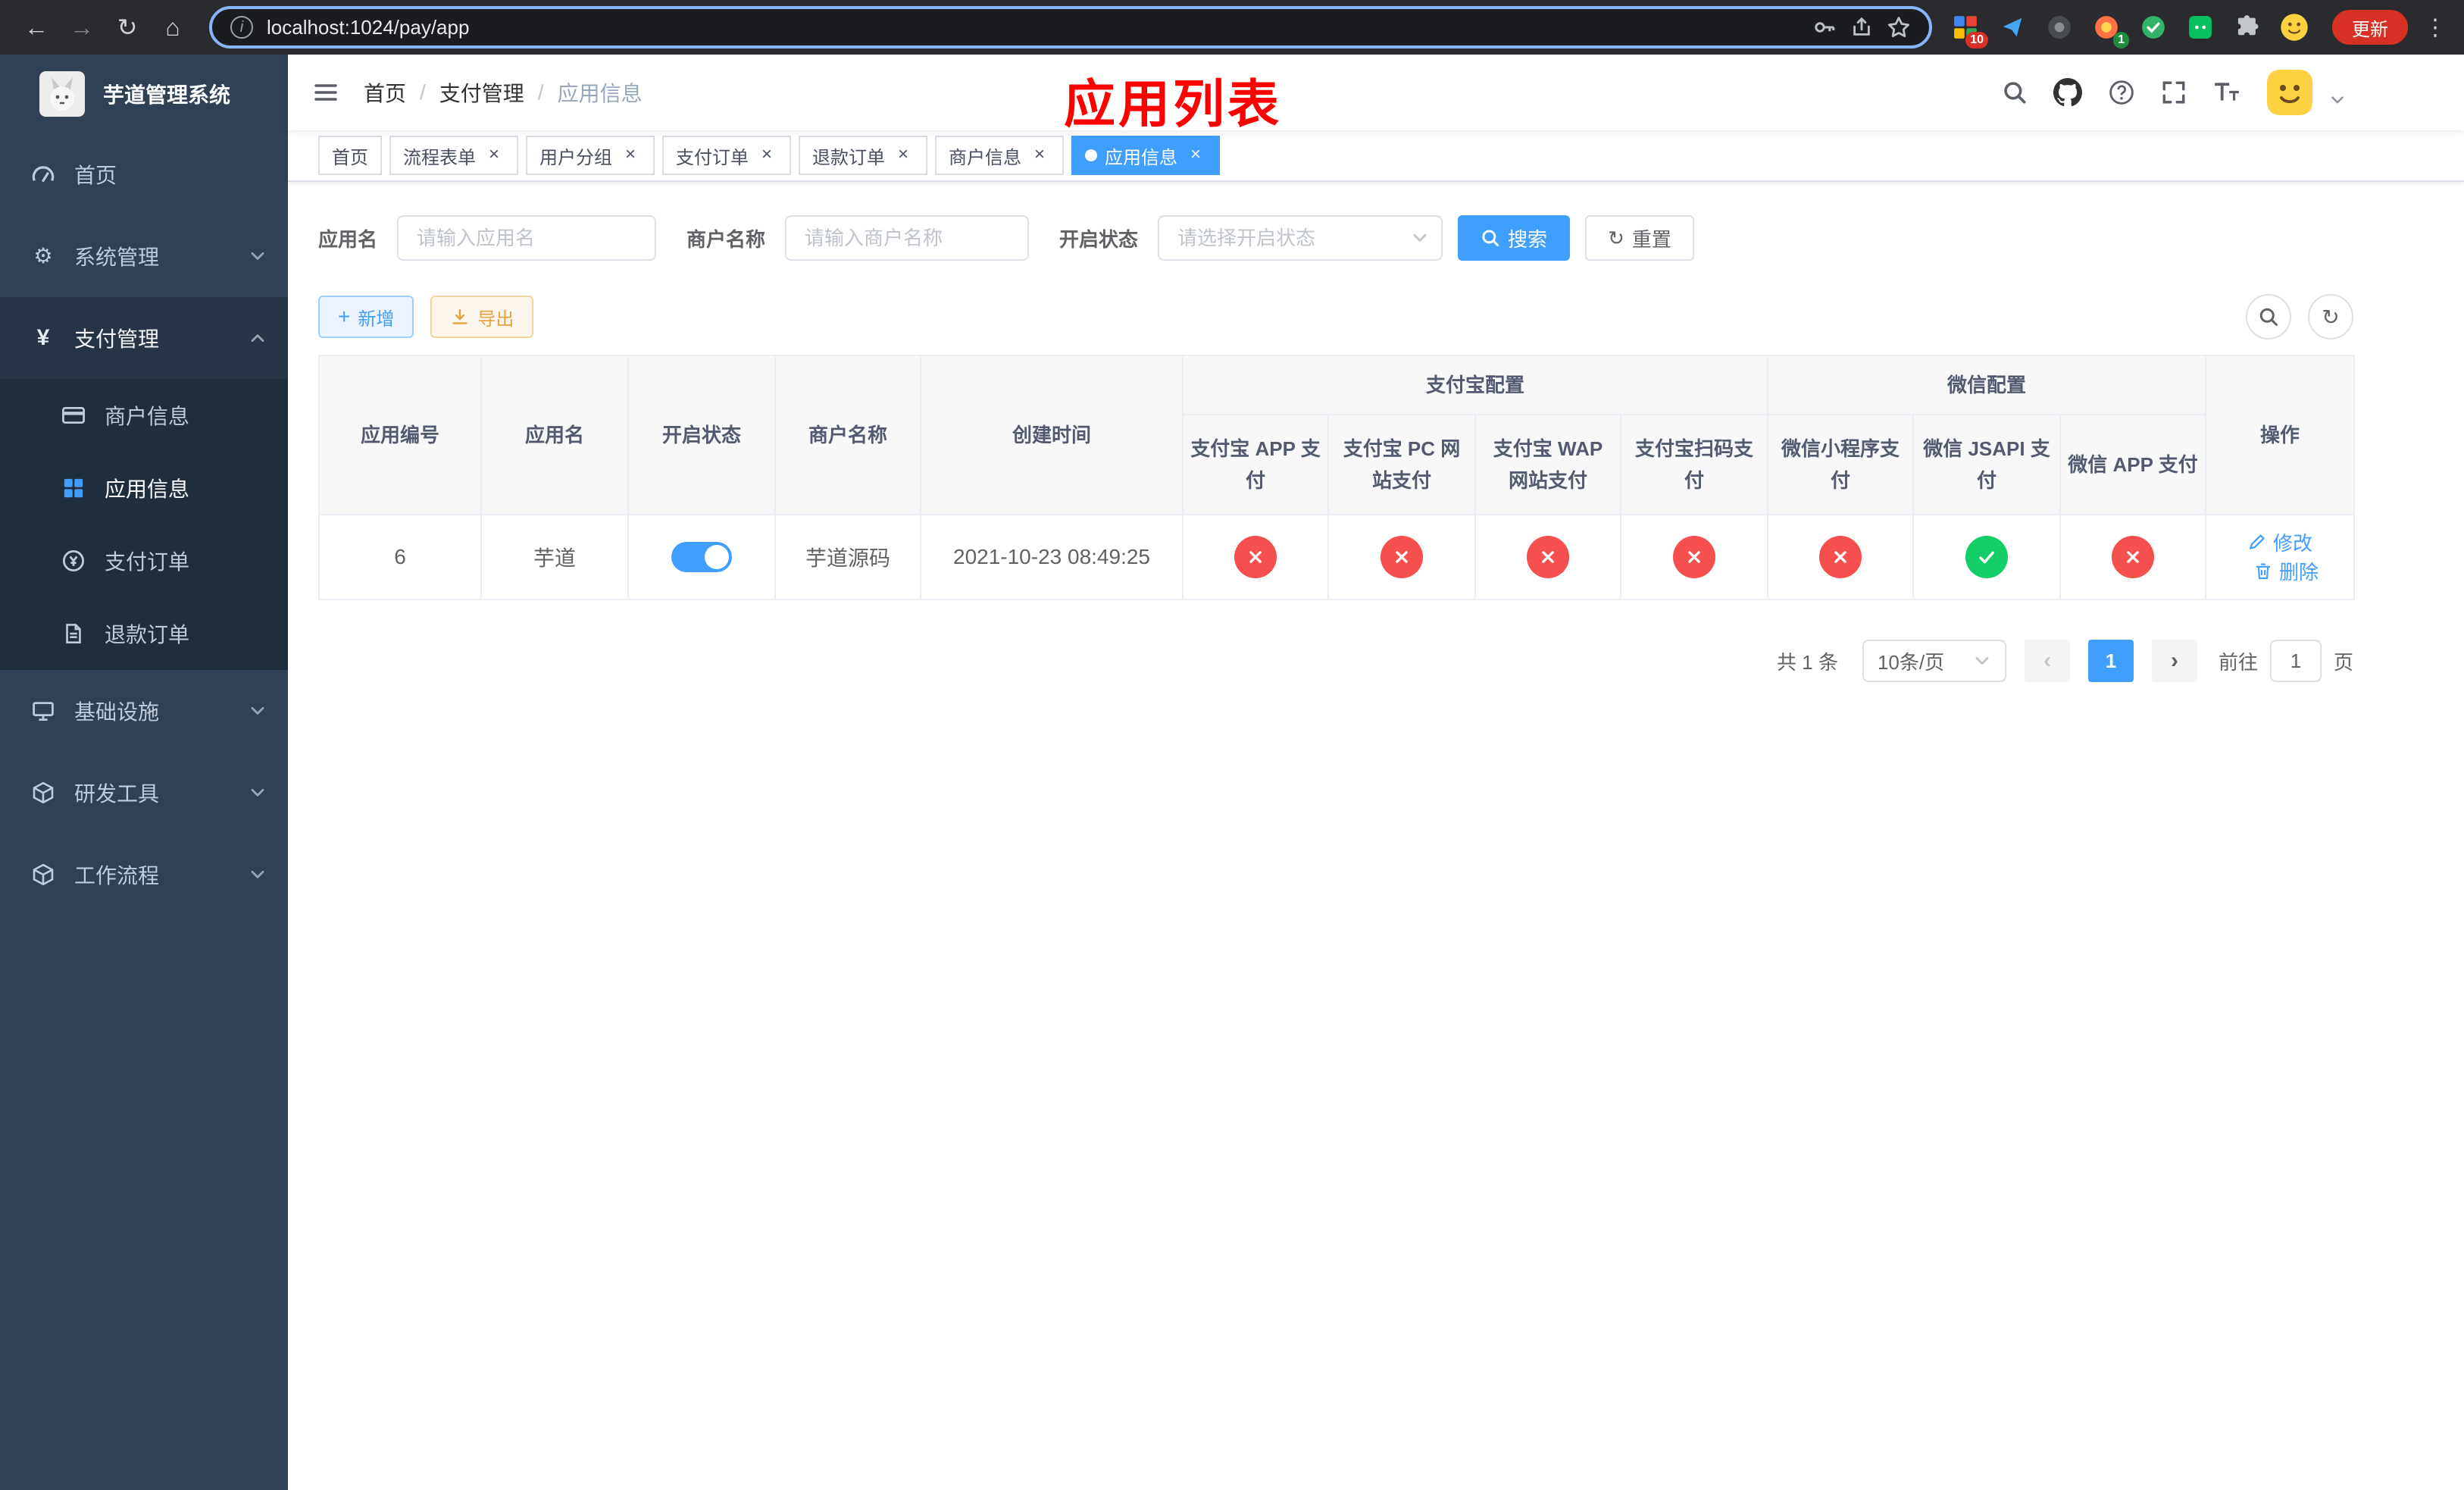 The width and height of the screenshot is (2464, 1490). What do you see at coordinates (1173, 105) in the screenshot?
I see `page-annotation: 应用列表` at bounding box center [1173, 105].